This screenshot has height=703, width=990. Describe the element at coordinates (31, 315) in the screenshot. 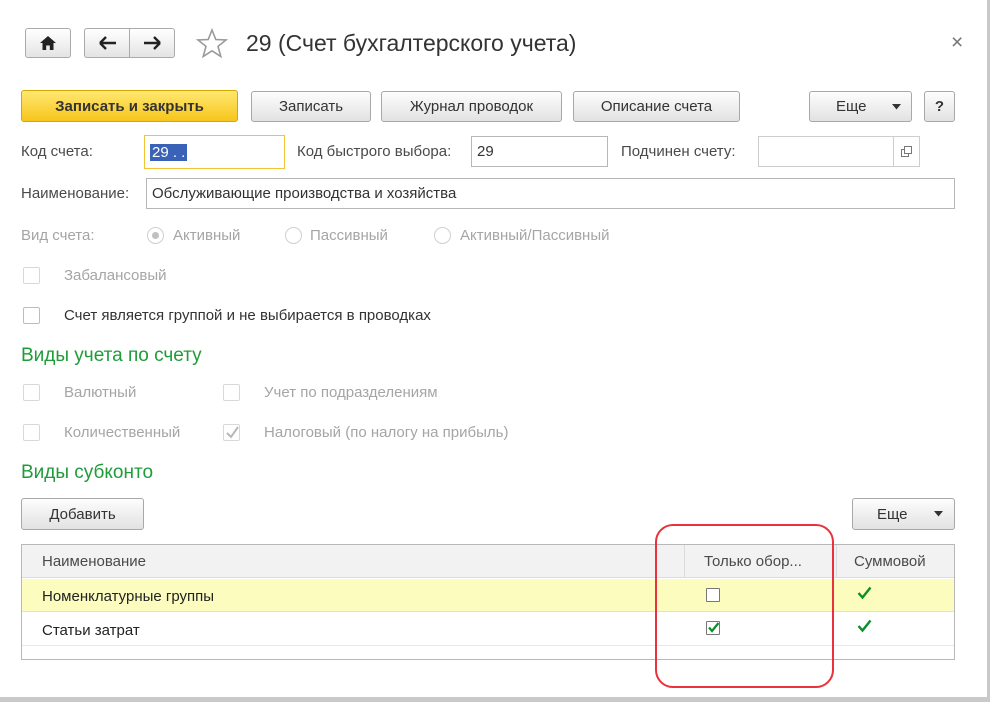

I see `group-checkbox` at that location.